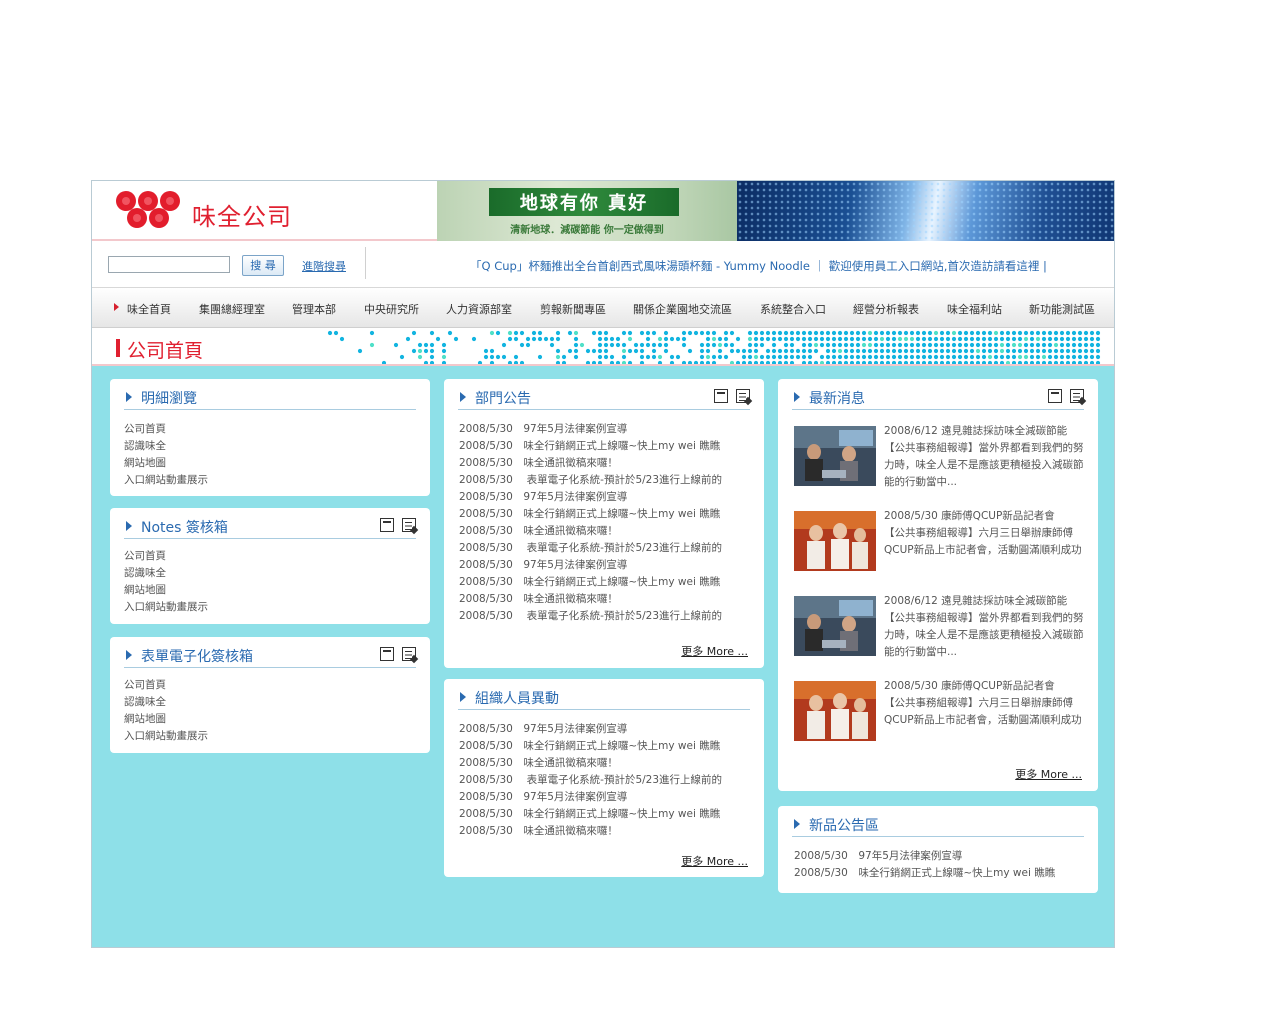 The height and width of the screenshot is (1018, 1266). Describe the element at coordinates (682, 309) in the screenshot. I see `nav-item-affiliates: 關係企業園地交流區` at that location.